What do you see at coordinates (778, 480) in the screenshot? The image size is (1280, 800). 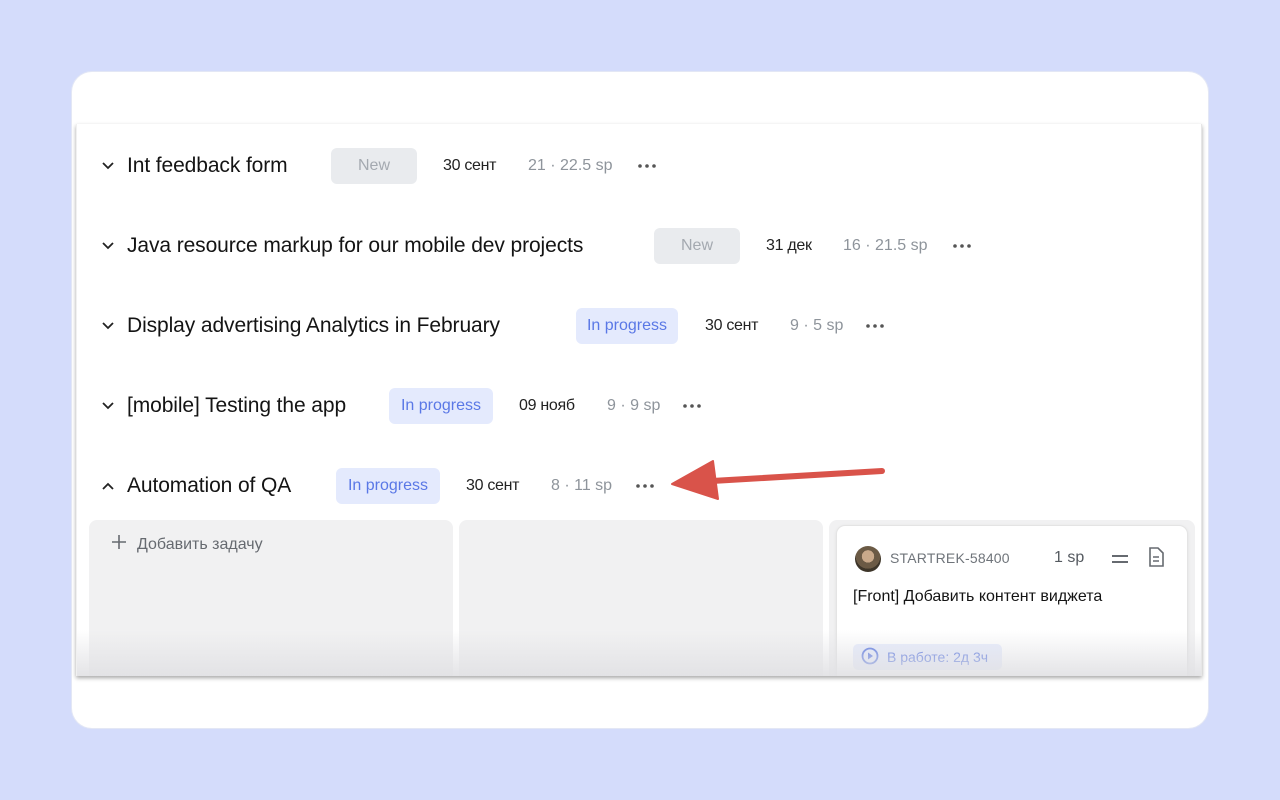 I see `annotation-arrow` at bounding box center [778, 480].